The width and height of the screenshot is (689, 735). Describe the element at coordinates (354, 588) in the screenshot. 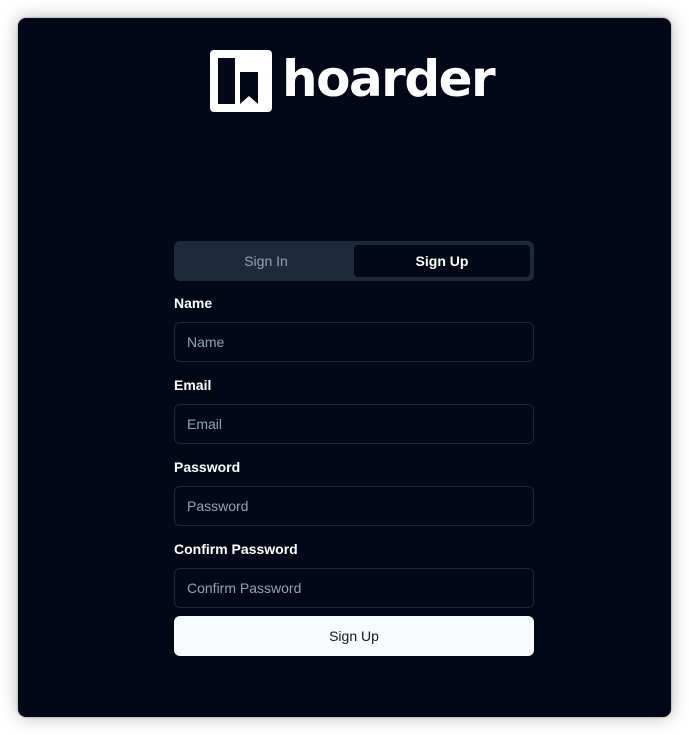

I see `confirm-password-input` at that location.